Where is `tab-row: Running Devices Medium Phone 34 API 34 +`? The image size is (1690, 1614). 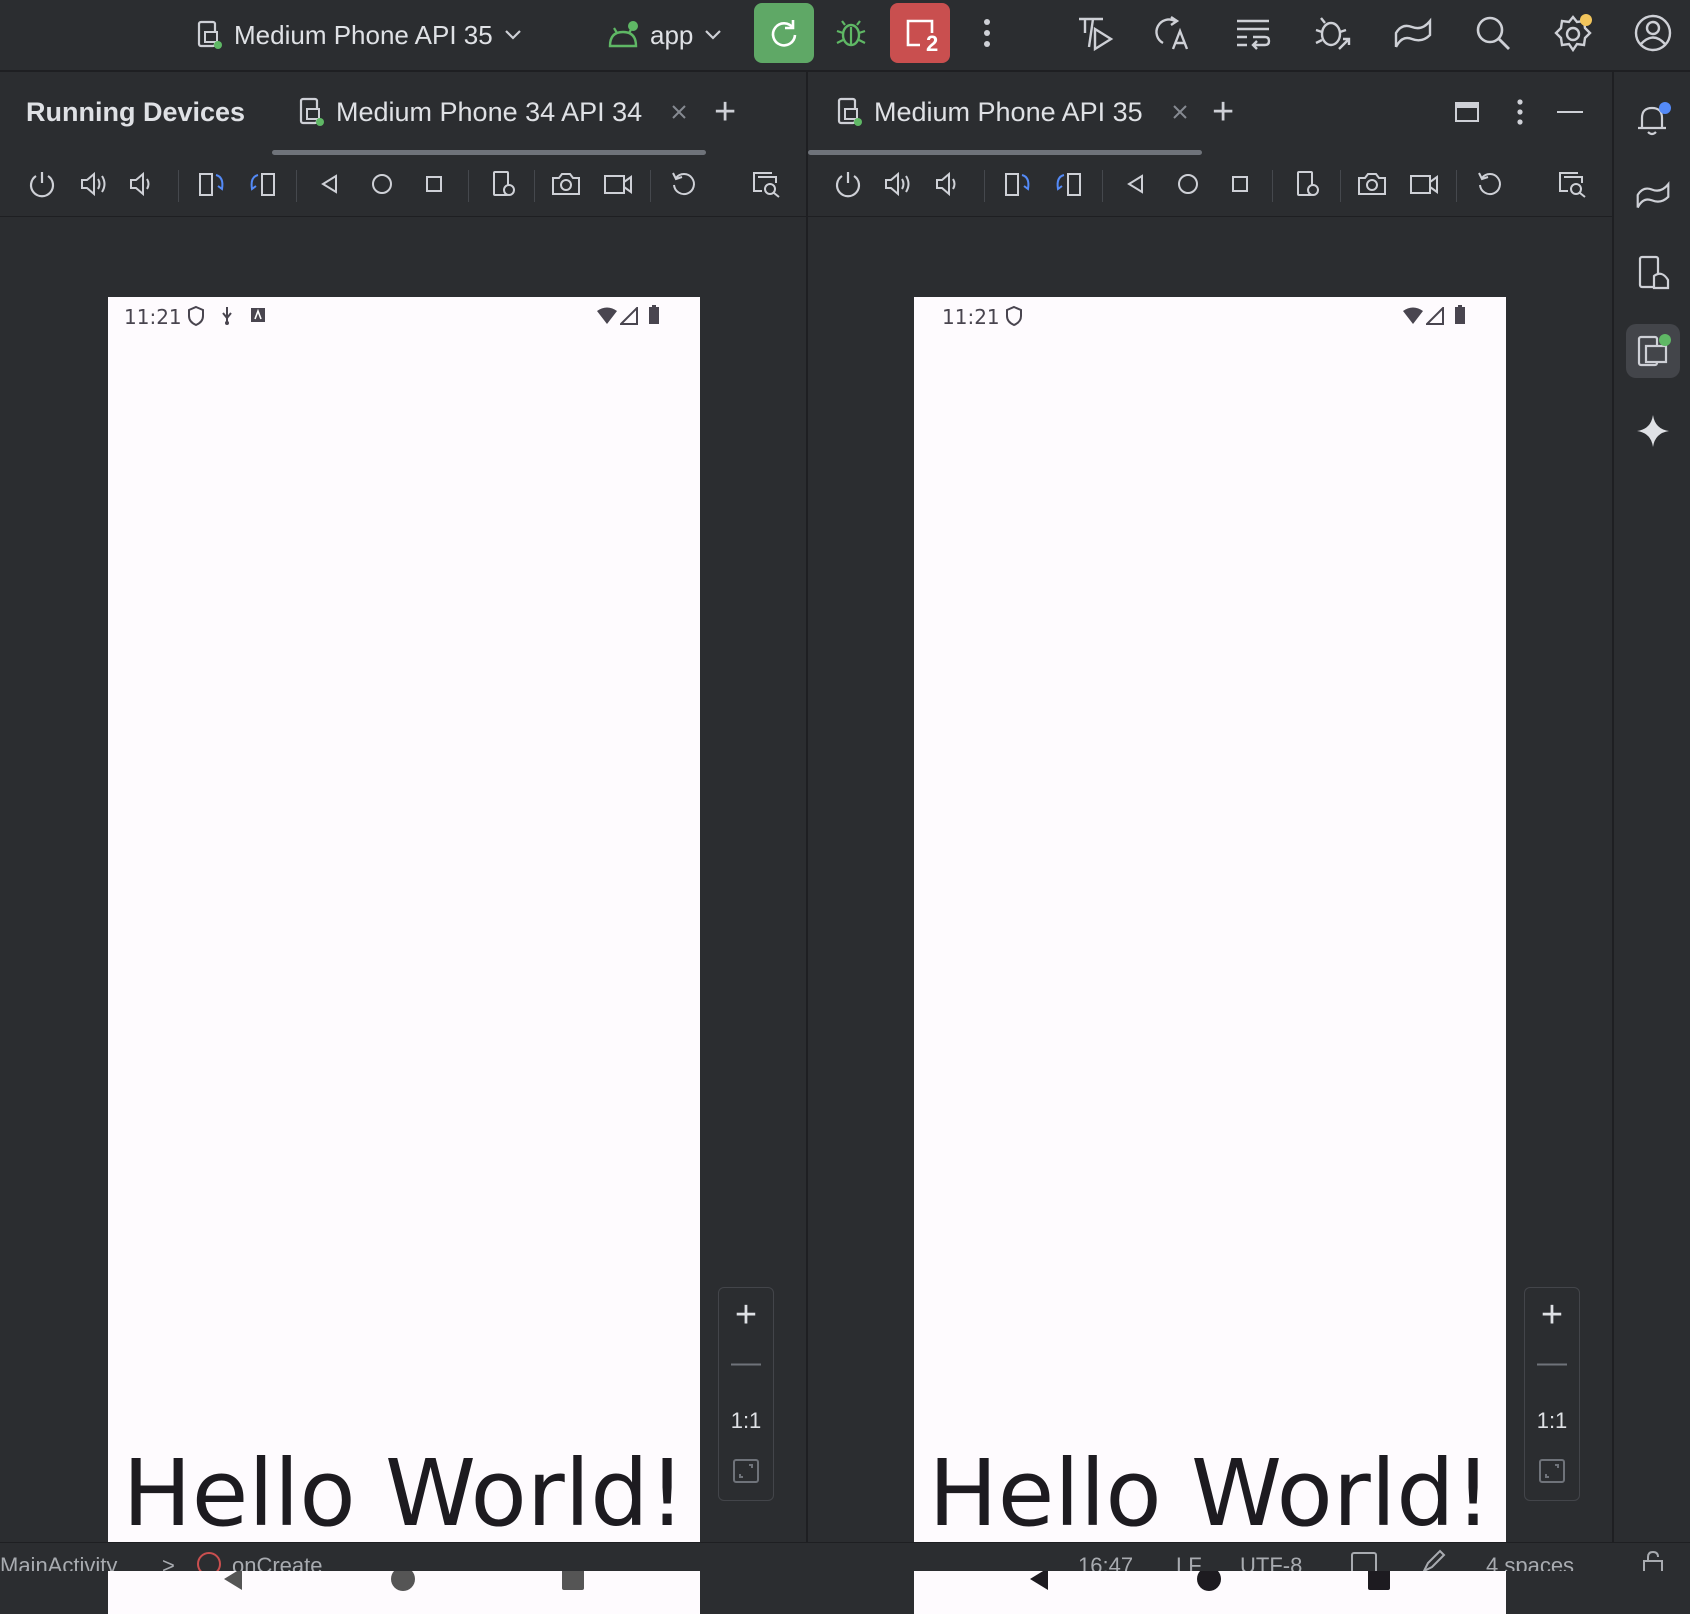 tab-row: Running Devices Medium Phone 34 API 34 + is located at coordinates (403, 113).